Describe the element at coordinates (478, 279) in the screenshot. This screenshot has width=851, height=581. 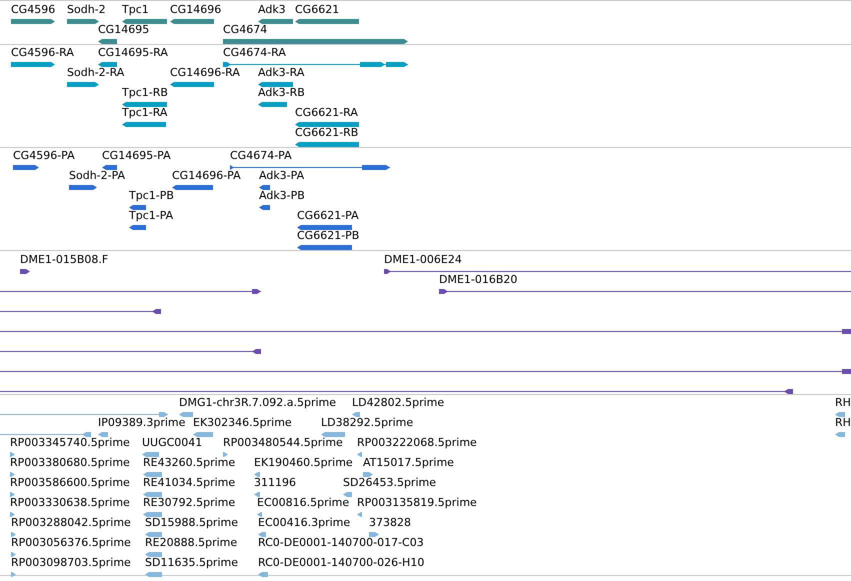
I see `feature-label: DME1-016B20` at that location.